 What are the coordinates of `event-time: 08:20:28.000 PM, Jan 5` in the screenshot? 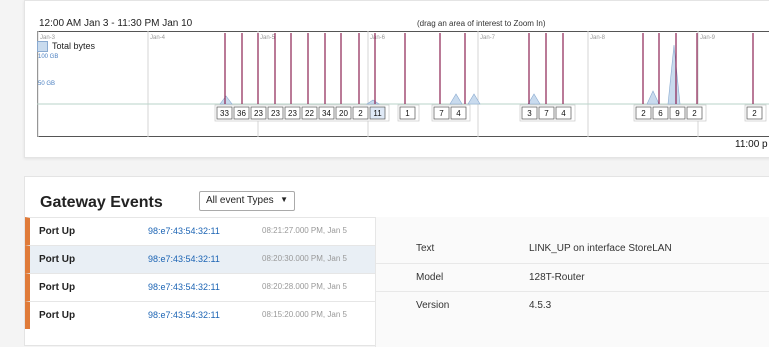 It's located at (304, 286).